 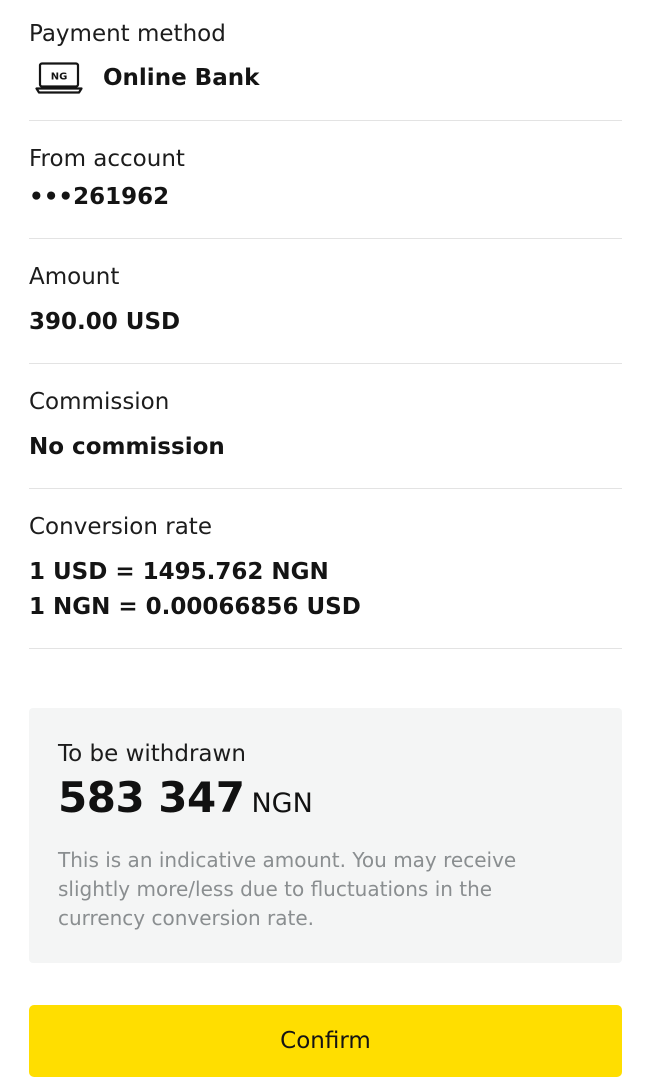 I want to click on payment-method-label: Payment method, so click(x=127, y=34).